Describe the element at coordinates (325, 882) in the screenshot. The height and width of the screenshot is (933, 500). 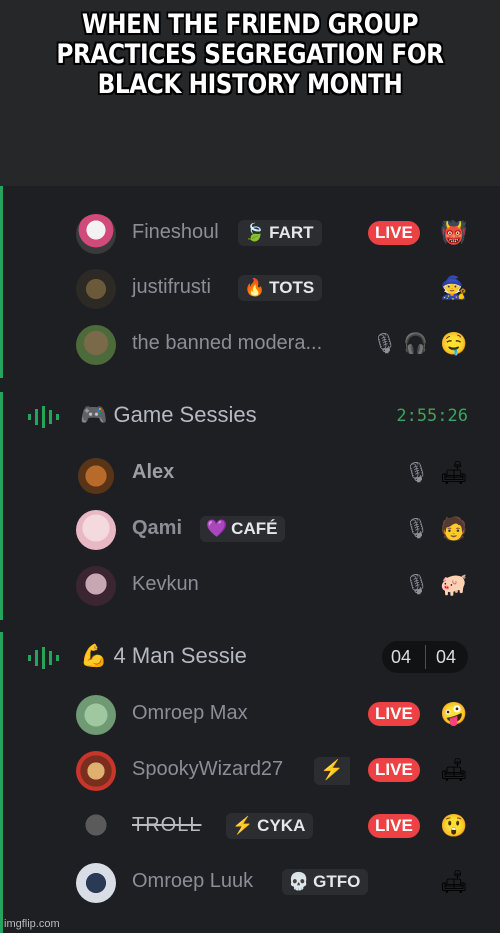
I see `server-tag: 💀 GTFO` at that location.